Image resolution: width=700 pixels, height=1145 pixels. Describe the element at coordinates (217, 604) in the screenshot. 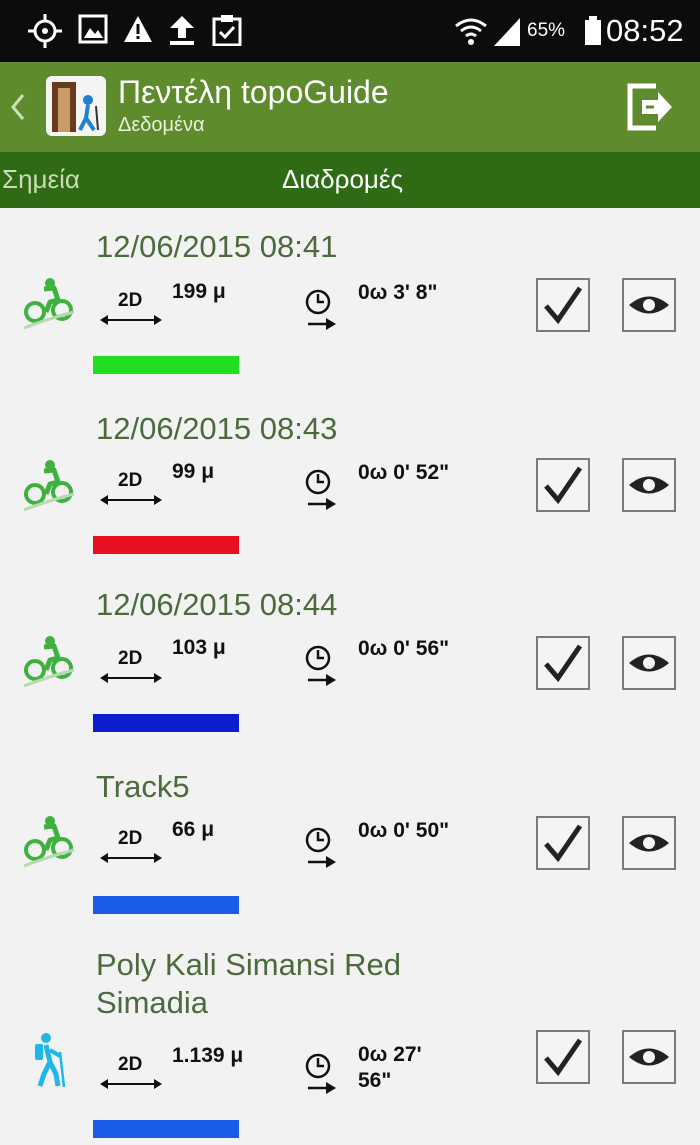

I see `route-title: 12/06/2015 08:44` at that location.